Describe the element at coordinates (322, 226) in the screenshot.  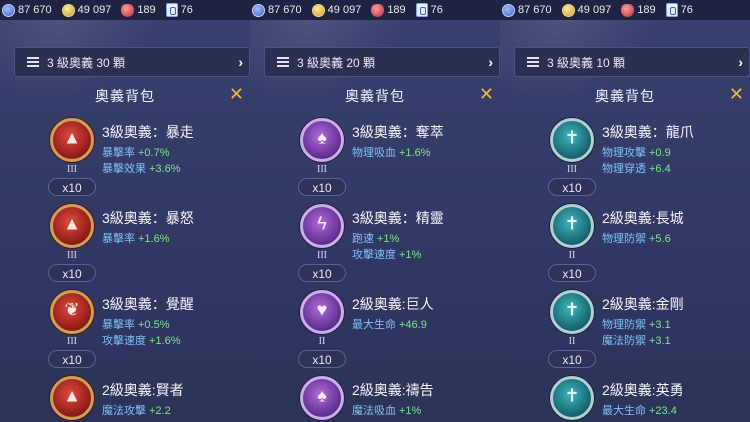
I see `skill-emblem: ϟ` at that location.